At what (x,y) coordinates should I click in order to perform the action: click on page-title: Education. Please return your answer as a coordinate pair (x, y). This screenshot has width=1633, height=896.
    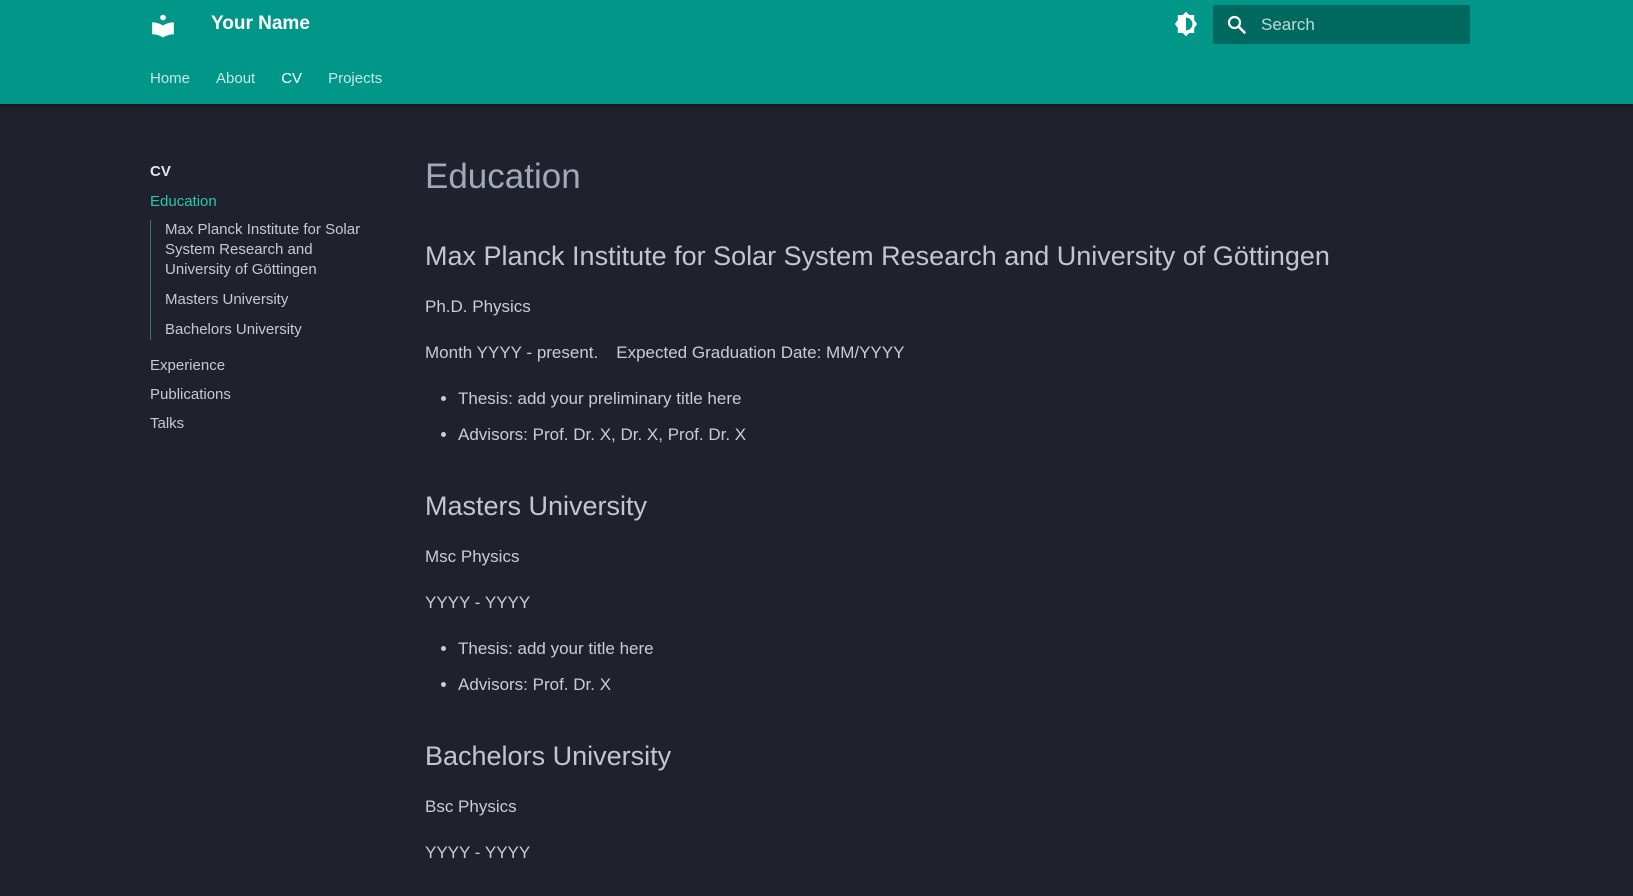
    Looking at the image, I should click on (503, 176).